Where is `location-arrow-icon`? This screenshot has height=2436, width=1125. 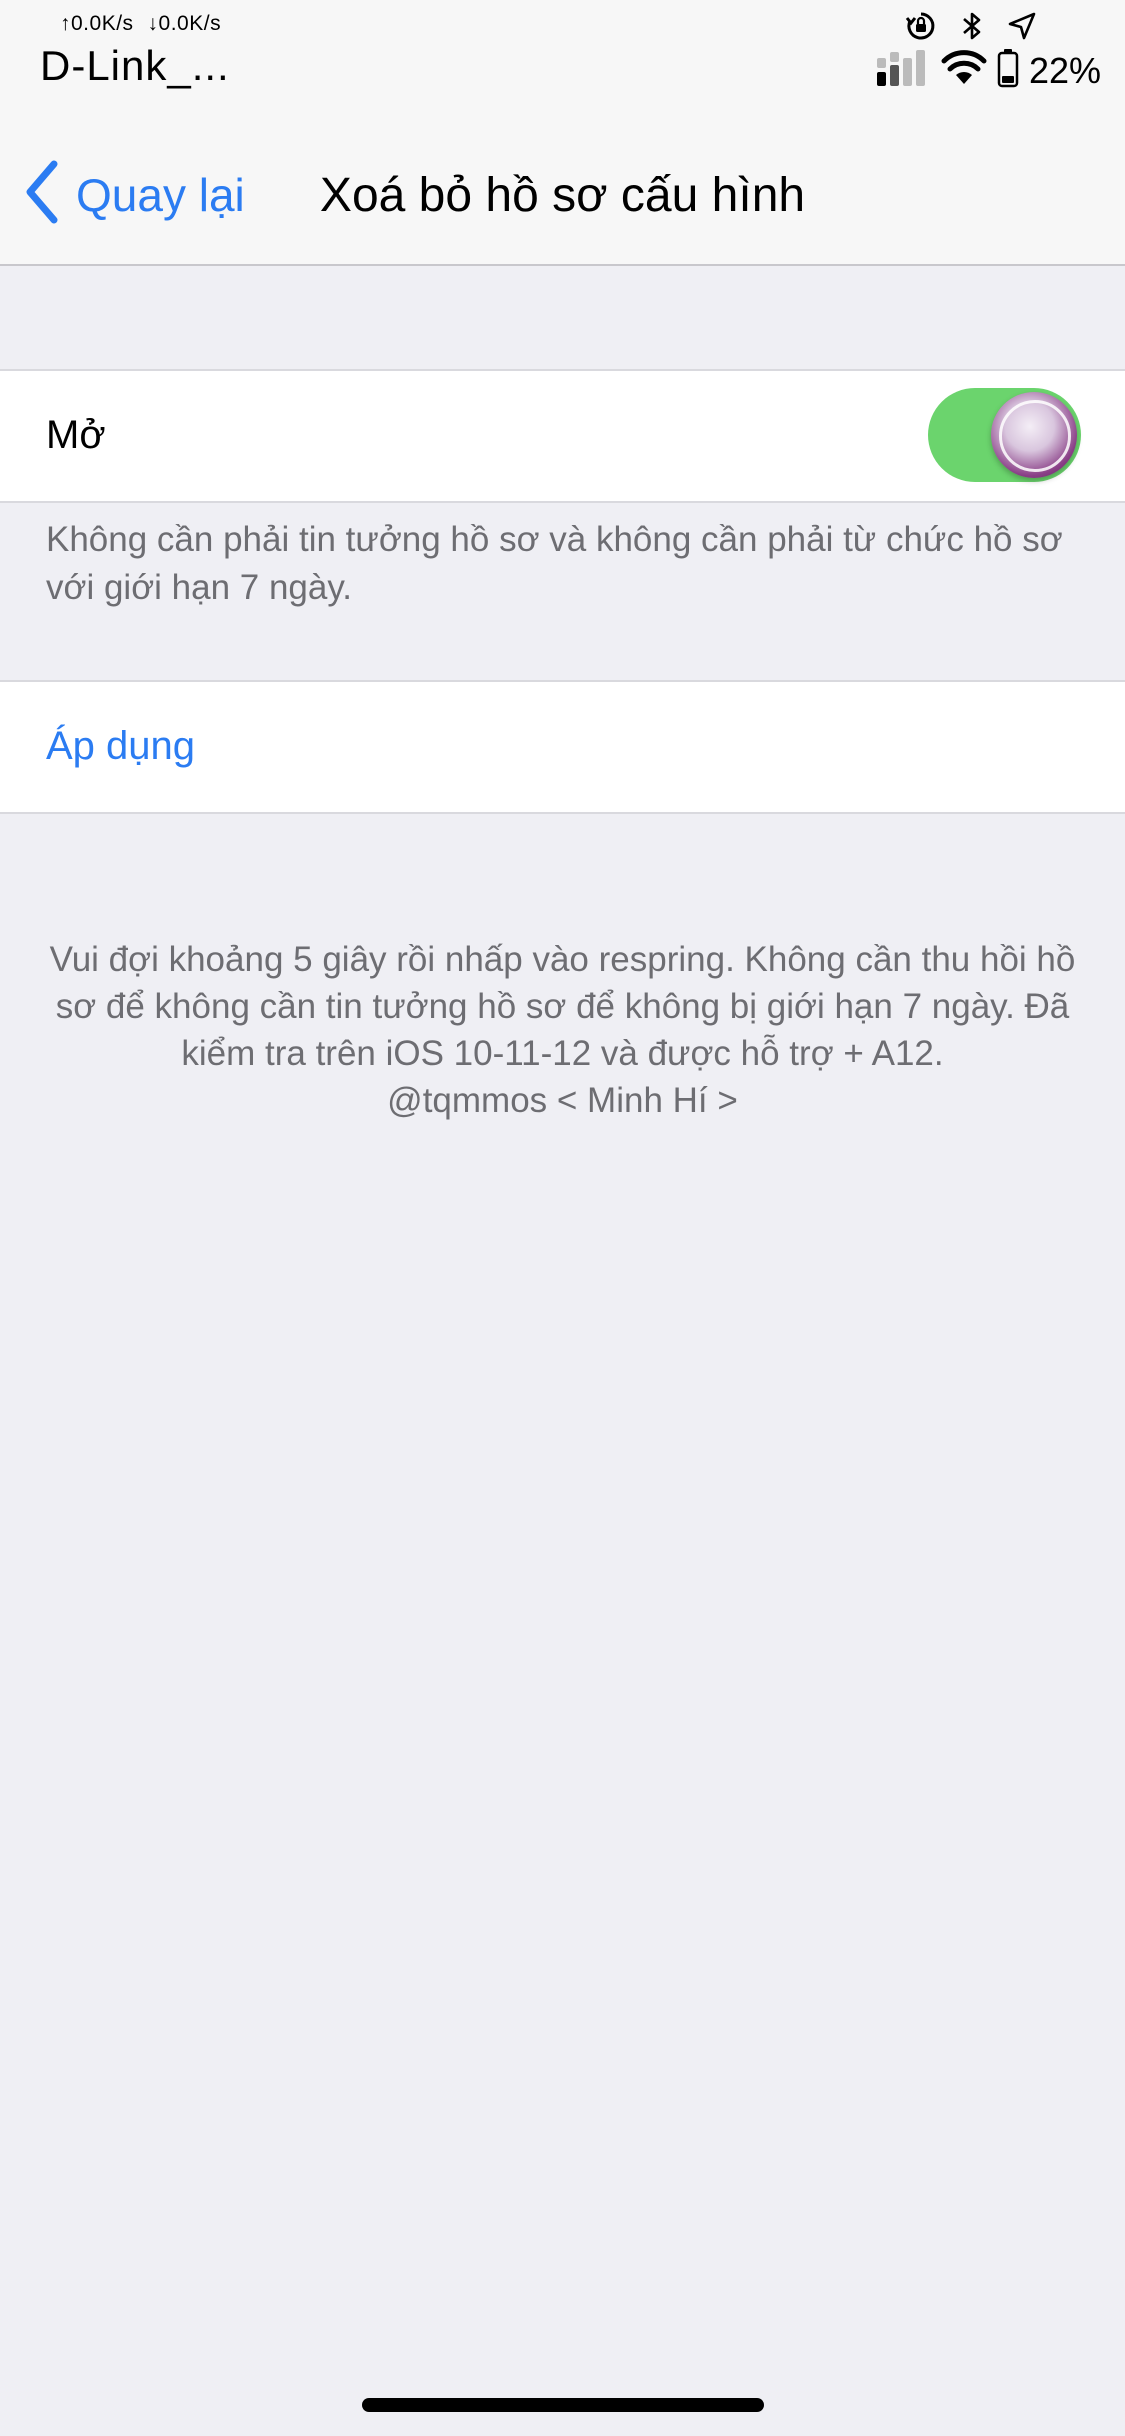 location-arrow-icon is located at coordinates (1022, 28).